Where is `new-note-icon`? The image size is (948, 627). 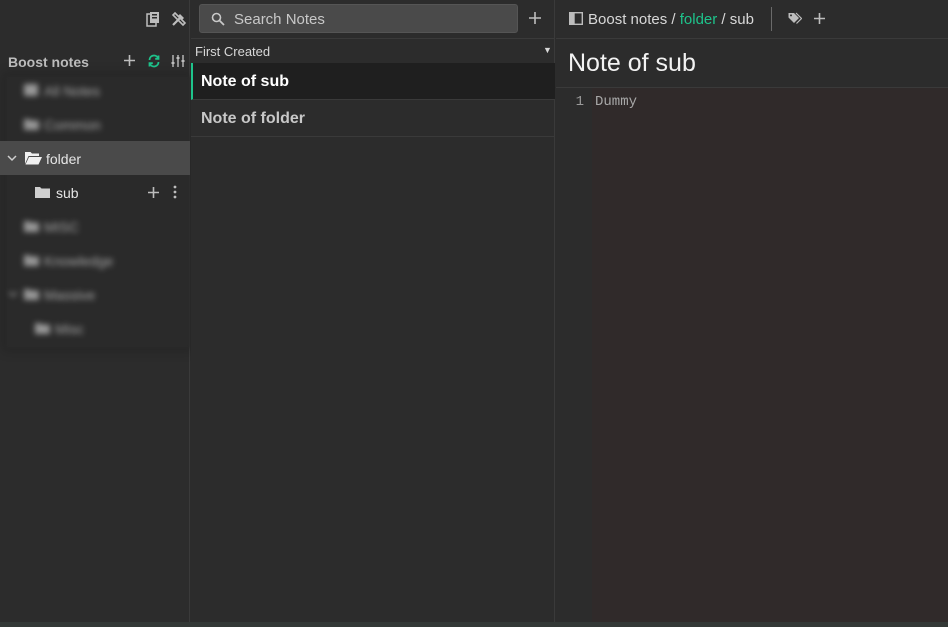 new-note-icon is located at coordinates (535, 18).